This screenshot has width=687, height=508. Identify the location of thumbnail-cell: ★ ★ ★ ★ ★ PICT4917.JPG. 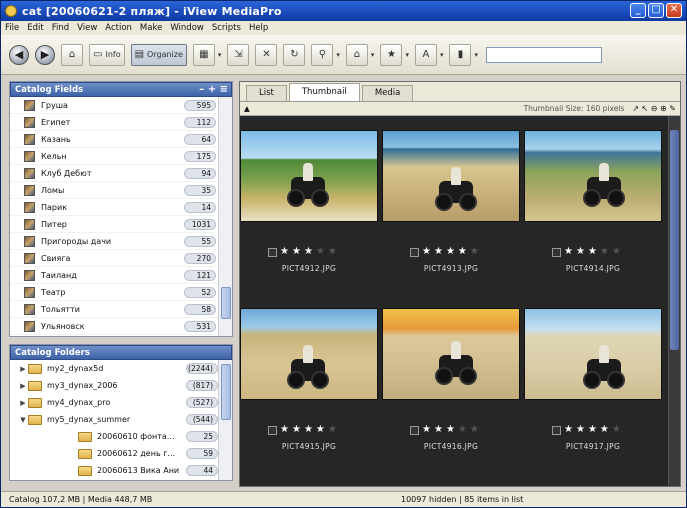
(594, 388).